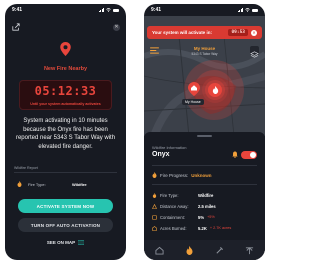 This screenshot has width=320, height=264. Describe the element at coordinates (61, 242) in the screenshot. I see `see-on-map-label: SEE ON MAP` at that location.